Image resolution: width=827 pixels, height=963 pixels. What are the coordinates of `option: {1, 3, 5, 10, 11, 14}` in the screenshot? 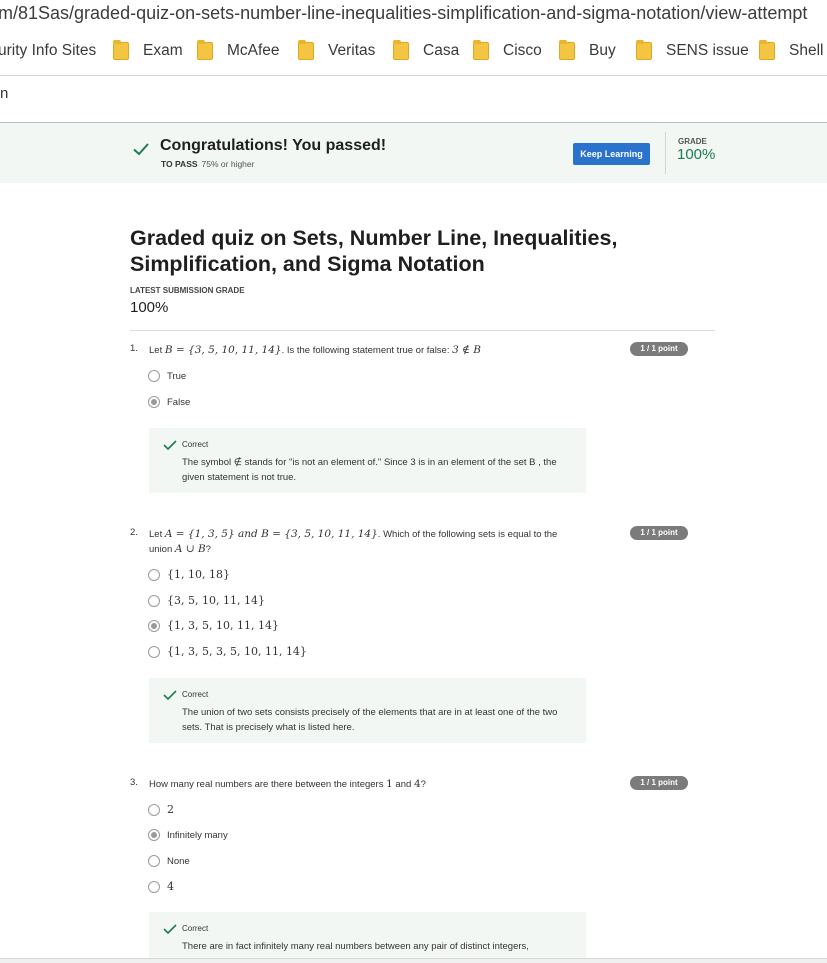 It's located at (213, 625).